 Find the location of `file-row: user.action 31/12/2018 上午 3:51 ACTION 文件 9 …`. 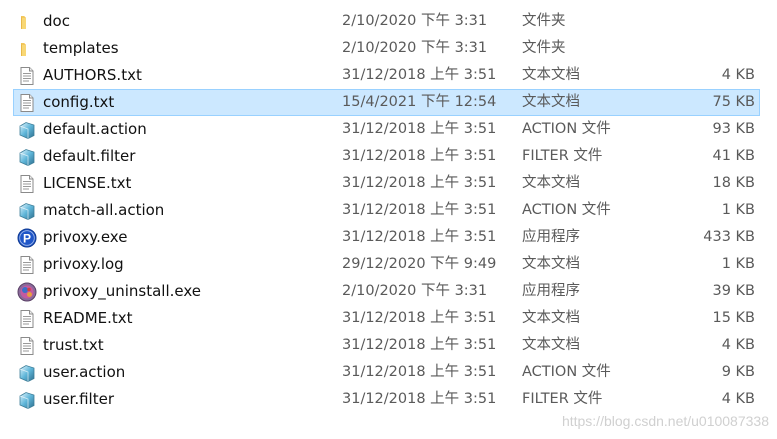

file-row: user.action 31/12/2018 上午 3:51 ACTION 文件 9 … is located at coordinates (388, 372).